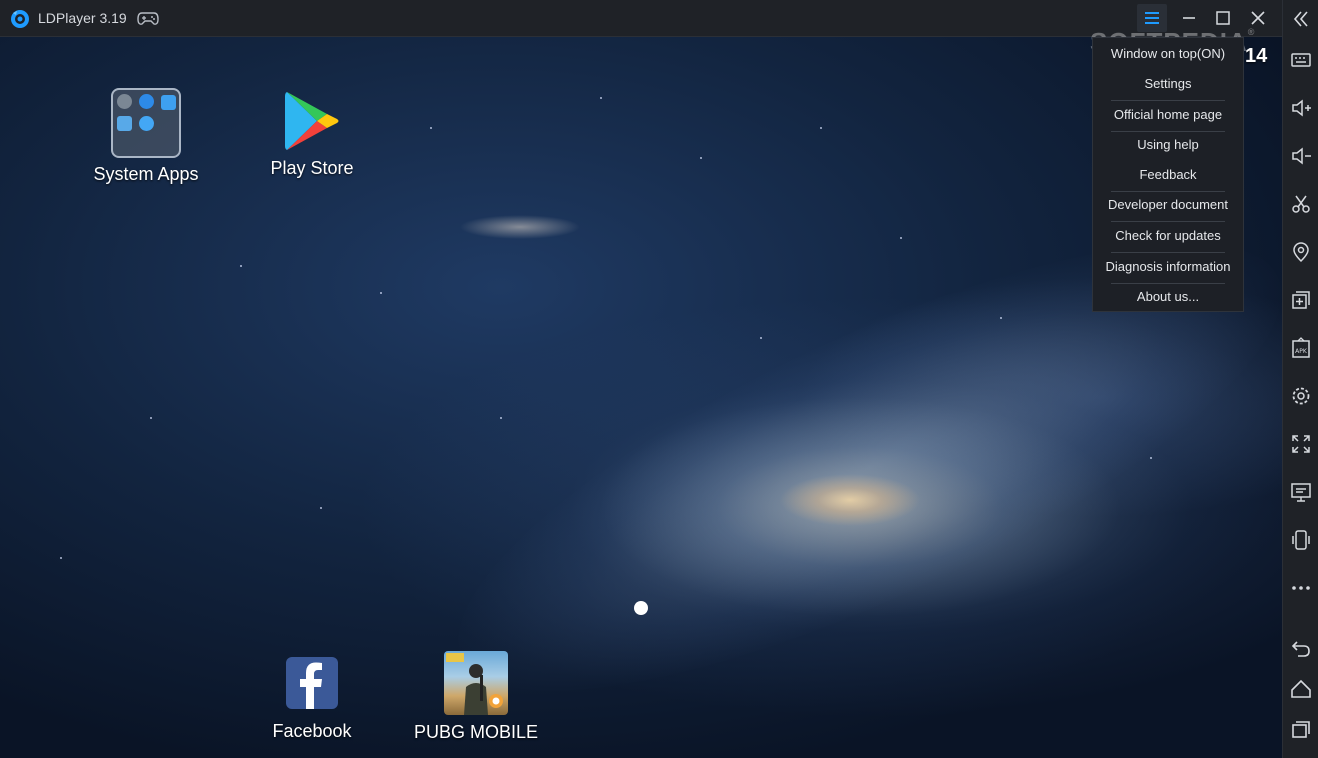 The height and width of the screenshot is (758, 1318). Describe the element at coordinates (1168, 115) in the screenshot. I see `menu-item-official-home-page: Official home page` at that location.